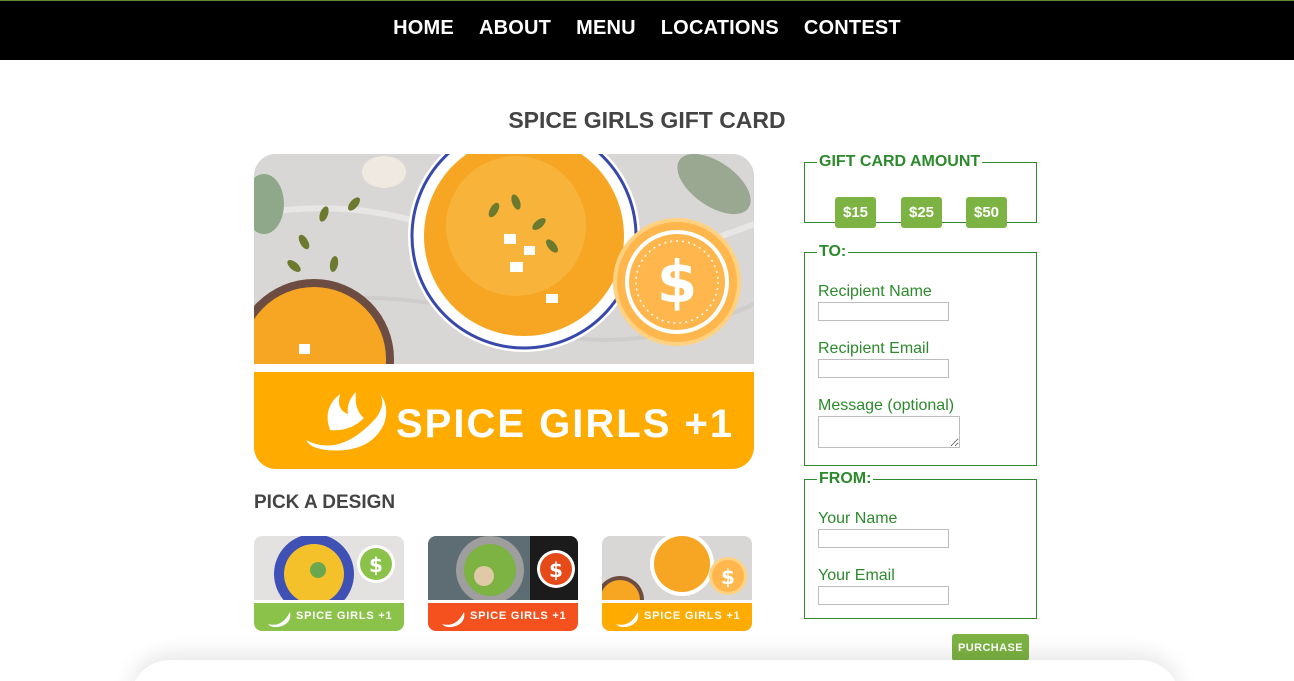  Describe the element at coordinates (677, 282) in the screenshot. I see `hero-coin-dollar-icon: $` at that location.